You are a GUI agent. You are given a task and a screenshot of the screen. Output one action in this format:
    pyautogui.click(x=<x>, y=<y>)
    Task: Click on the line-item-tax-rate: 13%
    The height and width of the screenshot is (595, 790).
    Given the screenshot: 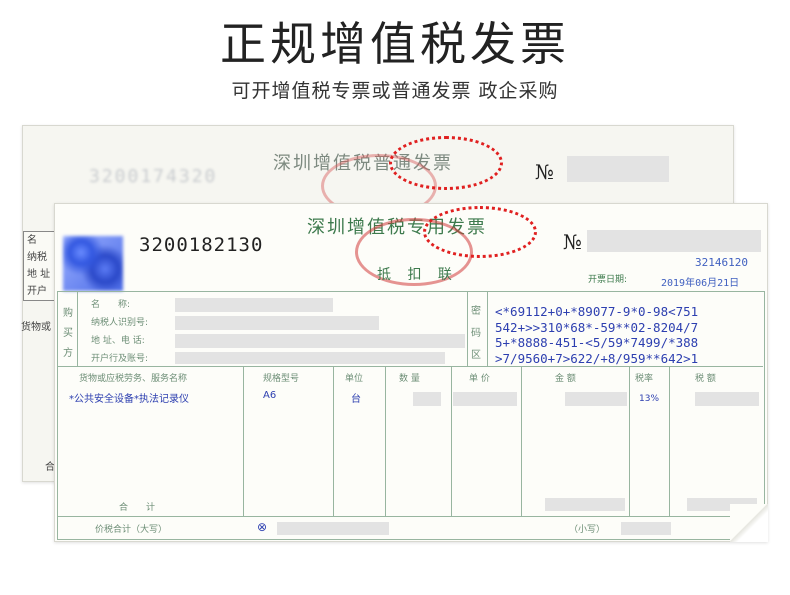 What is the action you would take?
    pyautogui.click(x=649, y=399)
    